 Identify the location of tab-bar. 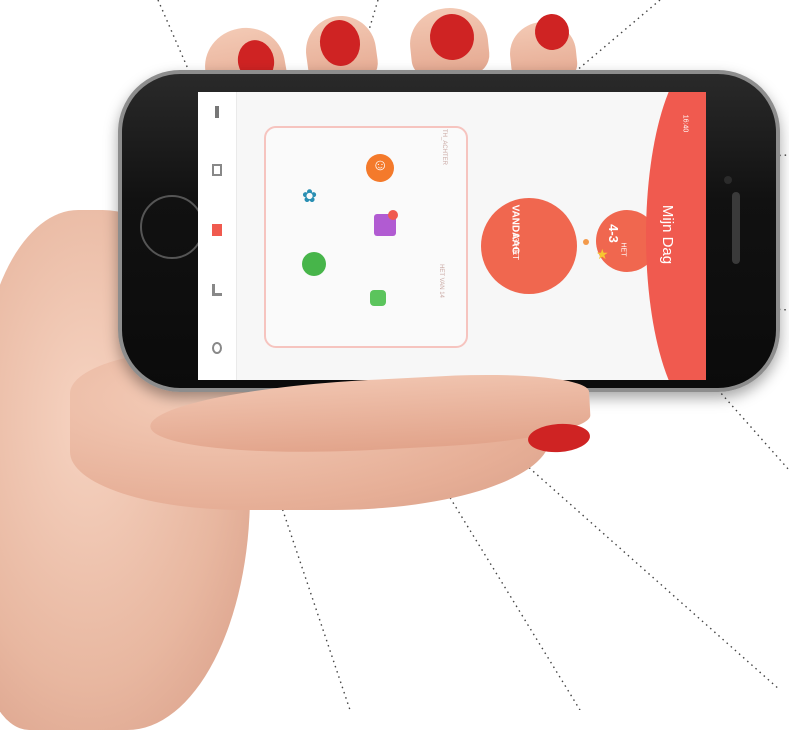
(217, 236).